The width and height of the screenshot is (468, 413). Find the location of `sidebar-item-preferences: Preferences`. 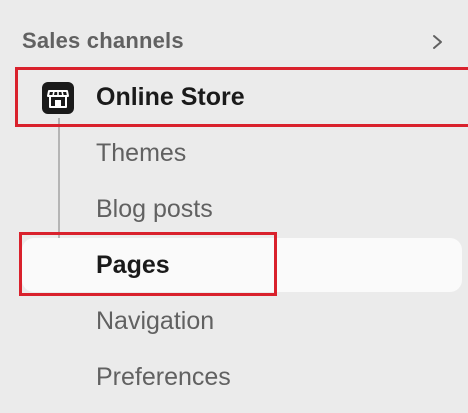

sidebar-item-preferences: Preferences is located at coordinates (234, 377).